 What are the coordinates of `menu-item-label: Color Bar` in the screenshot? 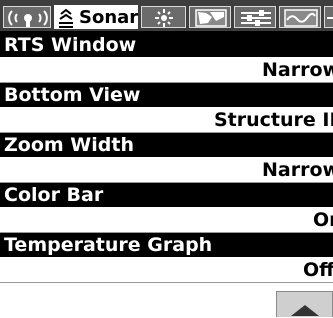 It's located at (166, 195).